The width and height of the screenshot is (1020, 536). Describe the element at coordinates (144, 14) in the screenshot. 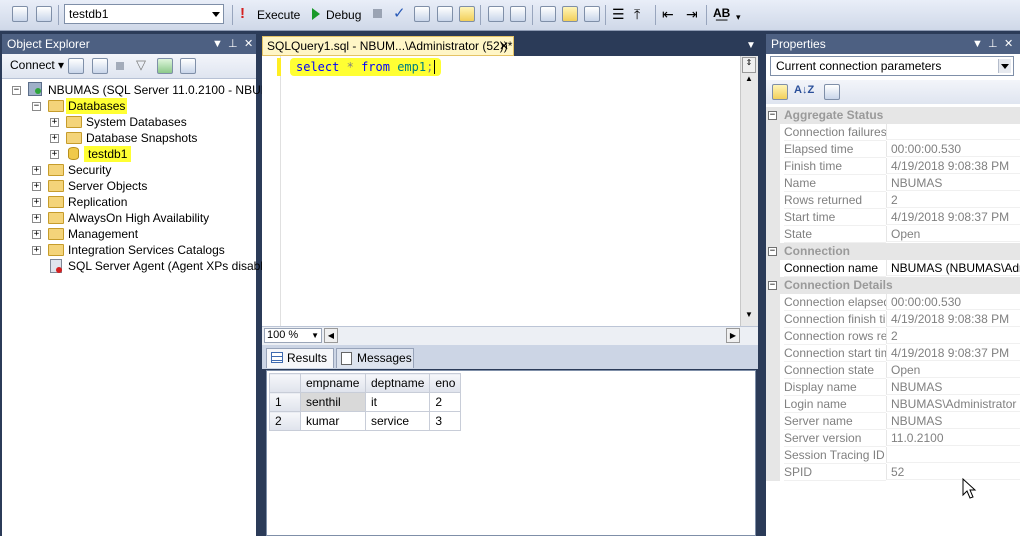

I see `database-selector: testdb1` at that location.